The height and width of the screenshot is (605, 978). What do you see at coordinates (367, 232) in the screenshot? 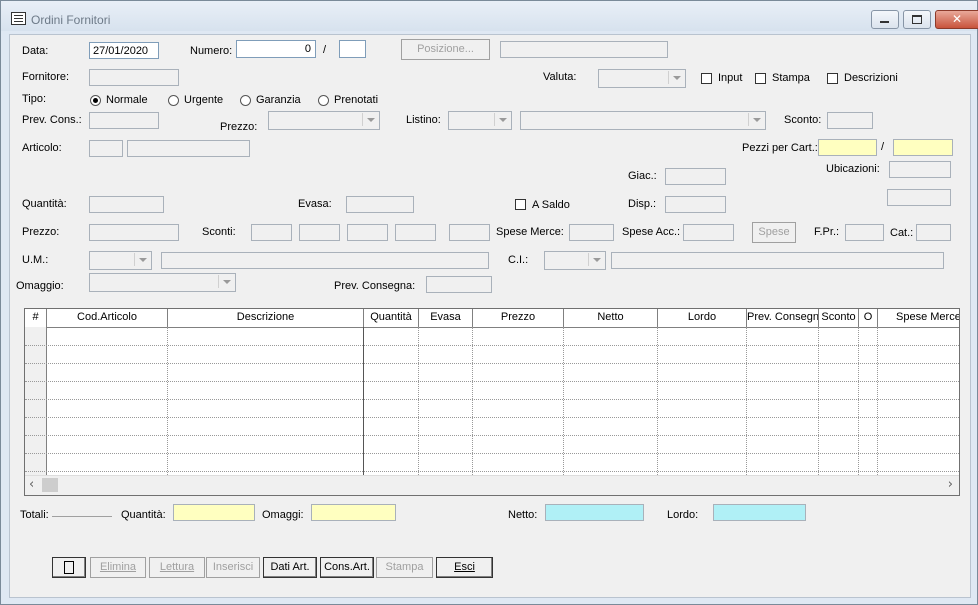
I see `sconto-3-field` at bounding box center [367, 232].